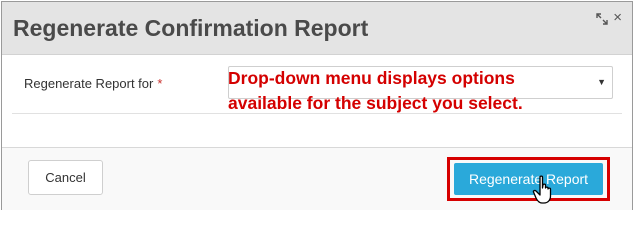  I want to click on dialog-title: Regenerate Confirmation Report, so click(191, 28).